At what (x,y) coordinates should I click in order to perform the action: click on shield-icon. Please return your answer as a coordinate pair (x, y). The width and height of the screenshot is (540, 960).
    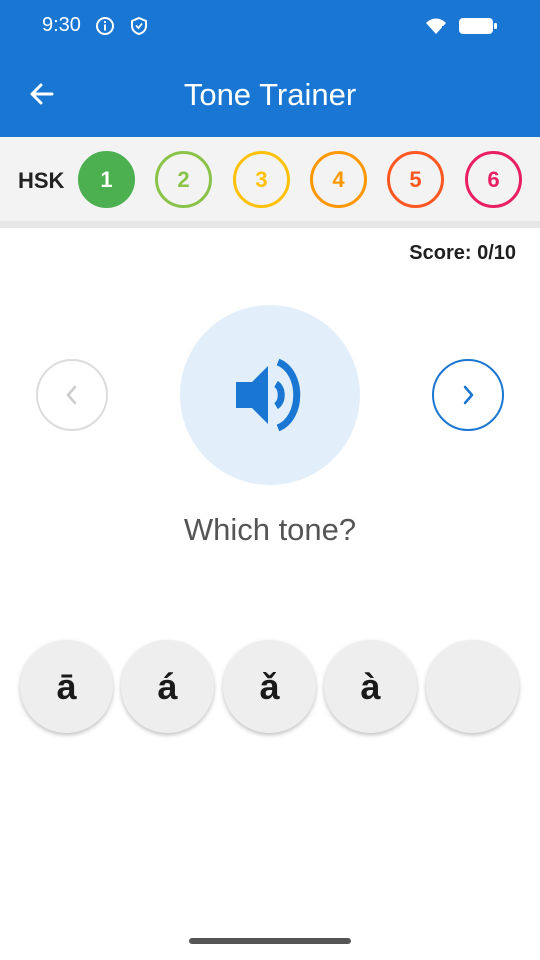
    Looking at the image, I should click on (139, 26).